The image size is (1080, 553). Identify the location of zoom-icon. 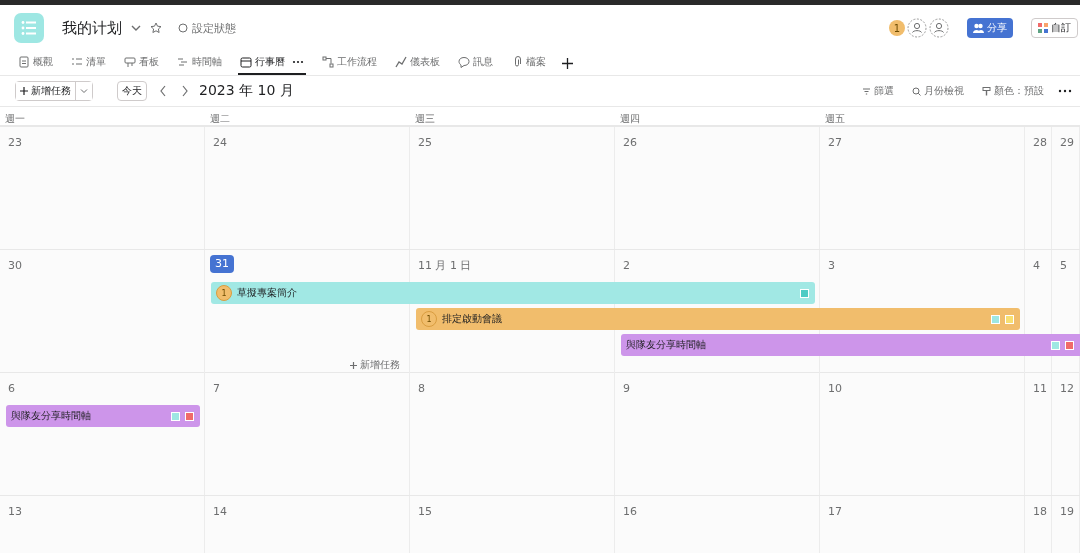
(916, 91).